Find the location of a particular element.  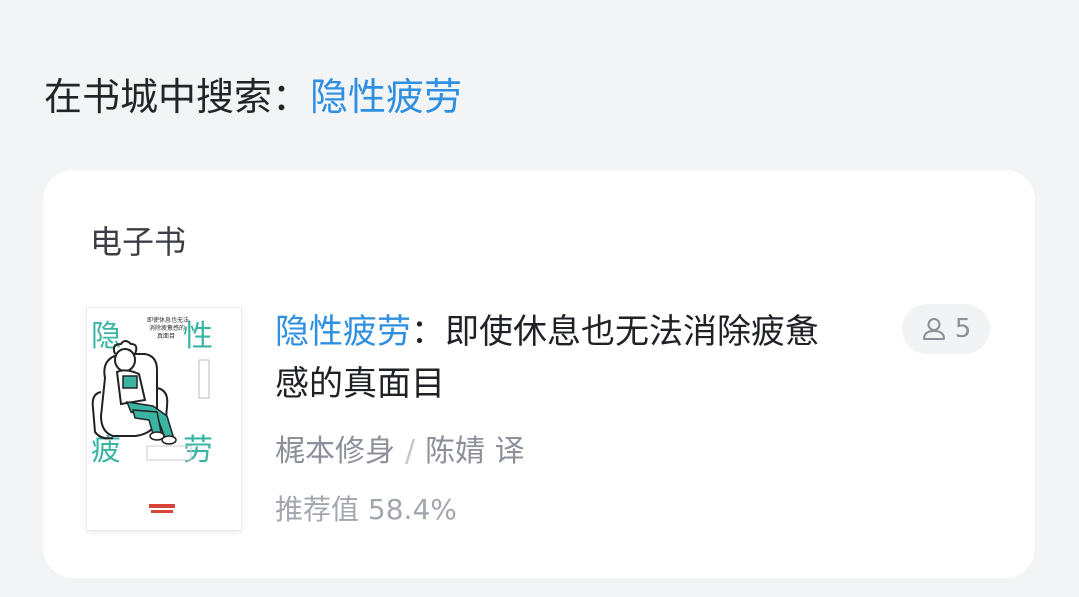

search-query-text: 隐性疲劳 is located at coordinates (386, 97).